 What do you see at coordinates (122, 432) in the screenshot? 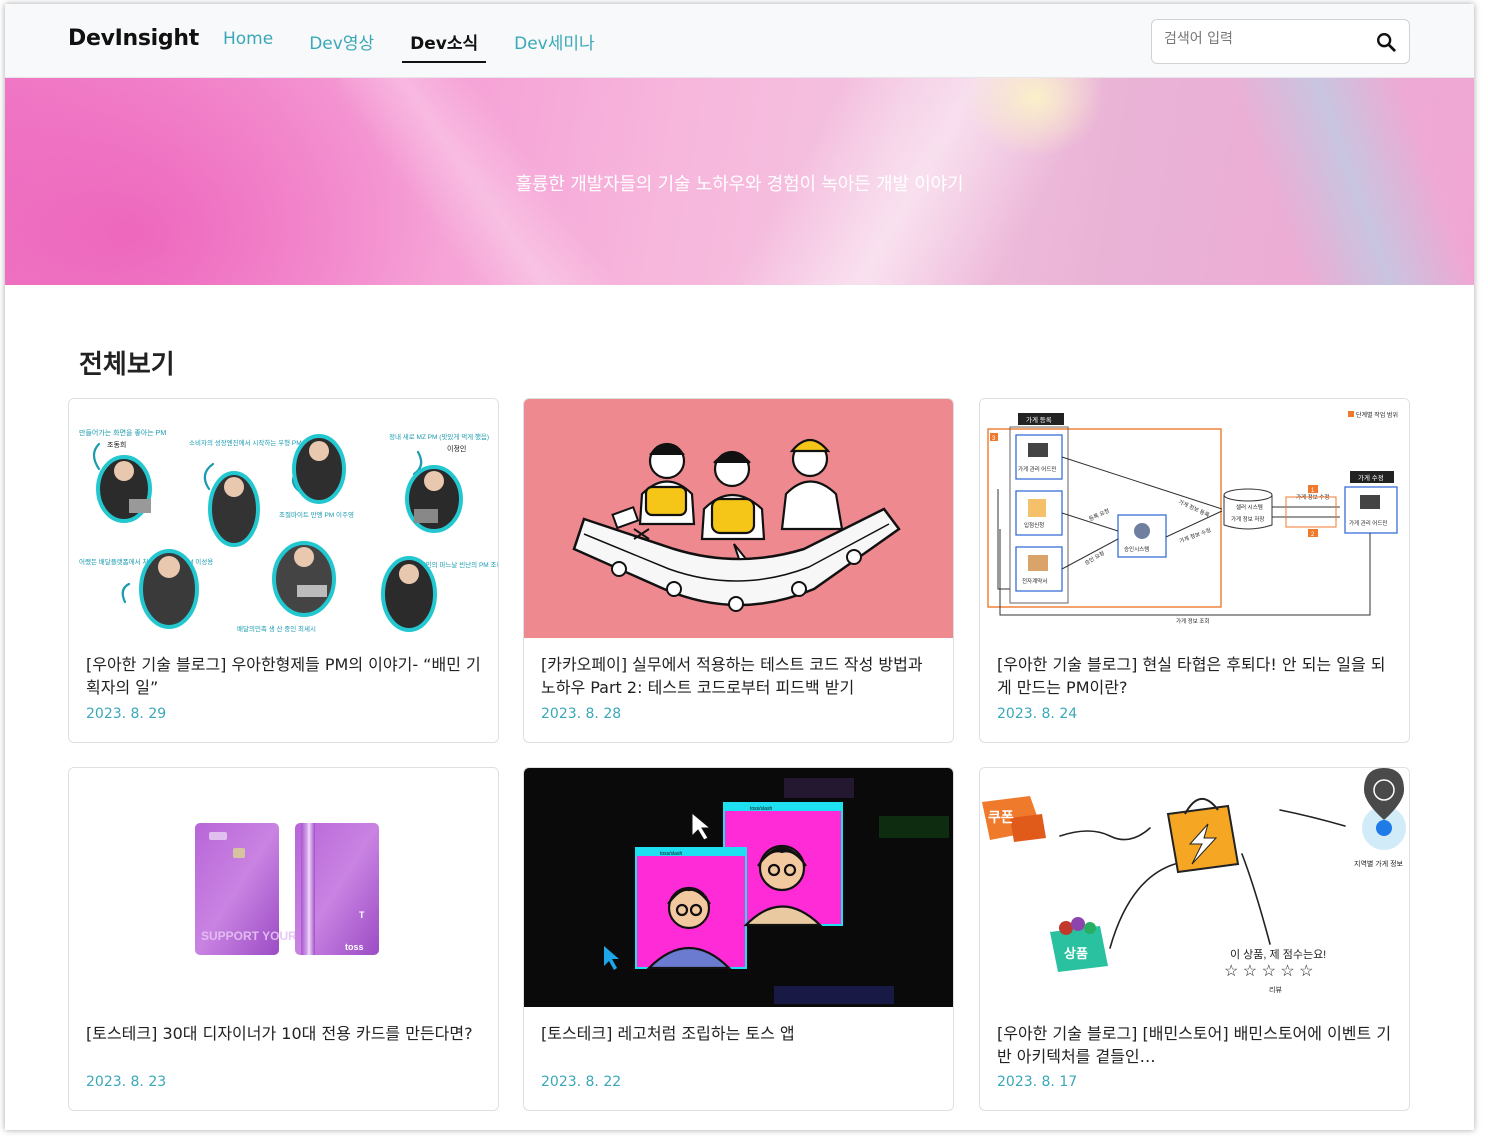
I see `card1-label: 만들어가는 화면을 좋아는 PM` at bounding box center [122, 432].